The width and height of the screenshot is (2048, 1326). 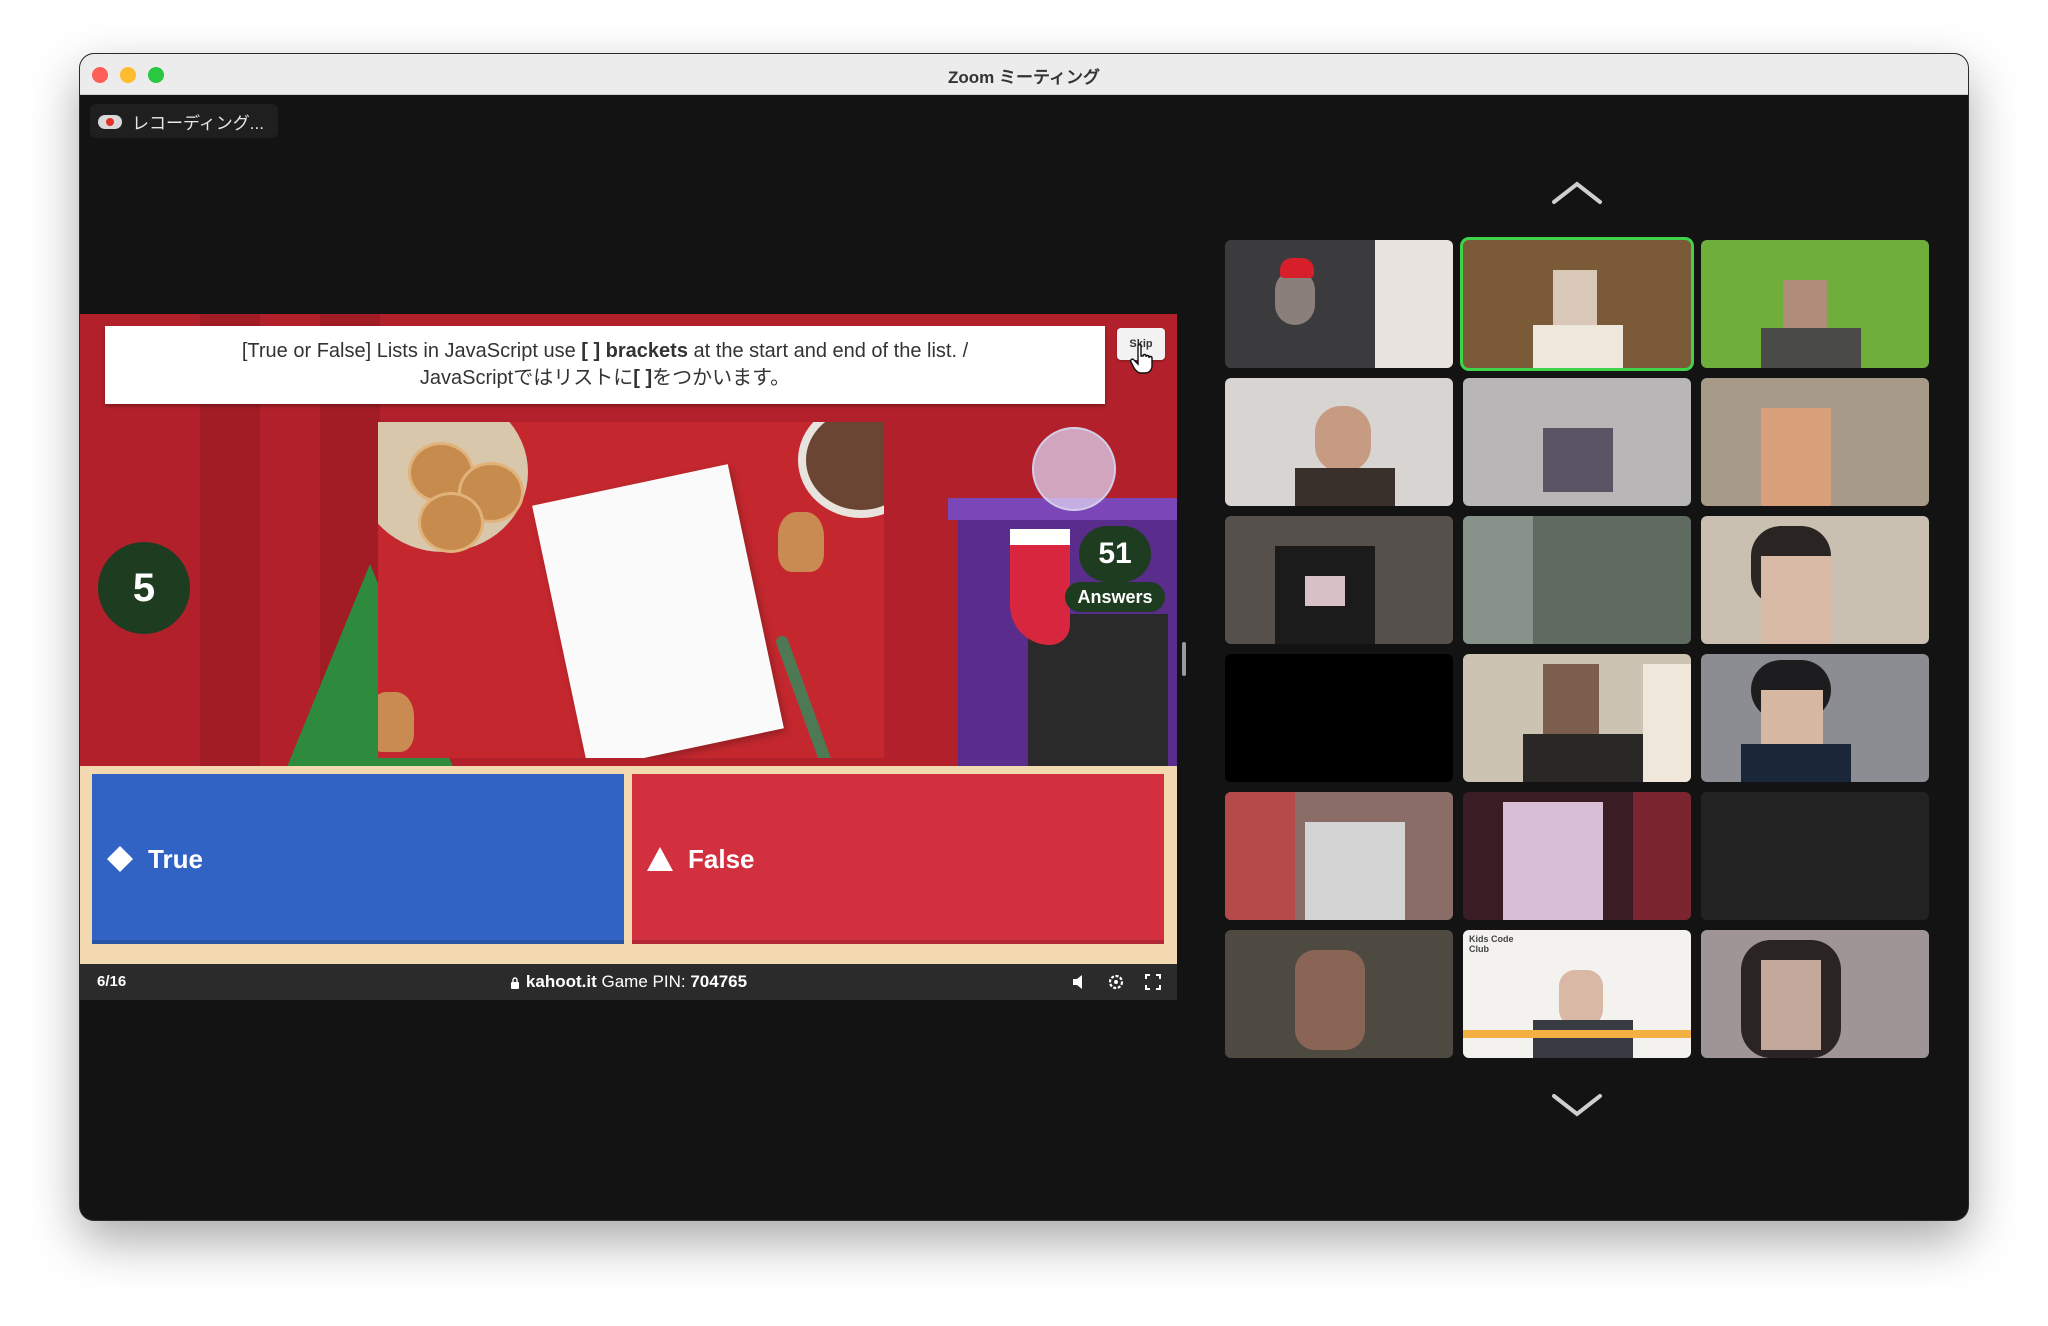 I want to click on title-bar: Zoom ミーティング, so click(x=1024, y=74).